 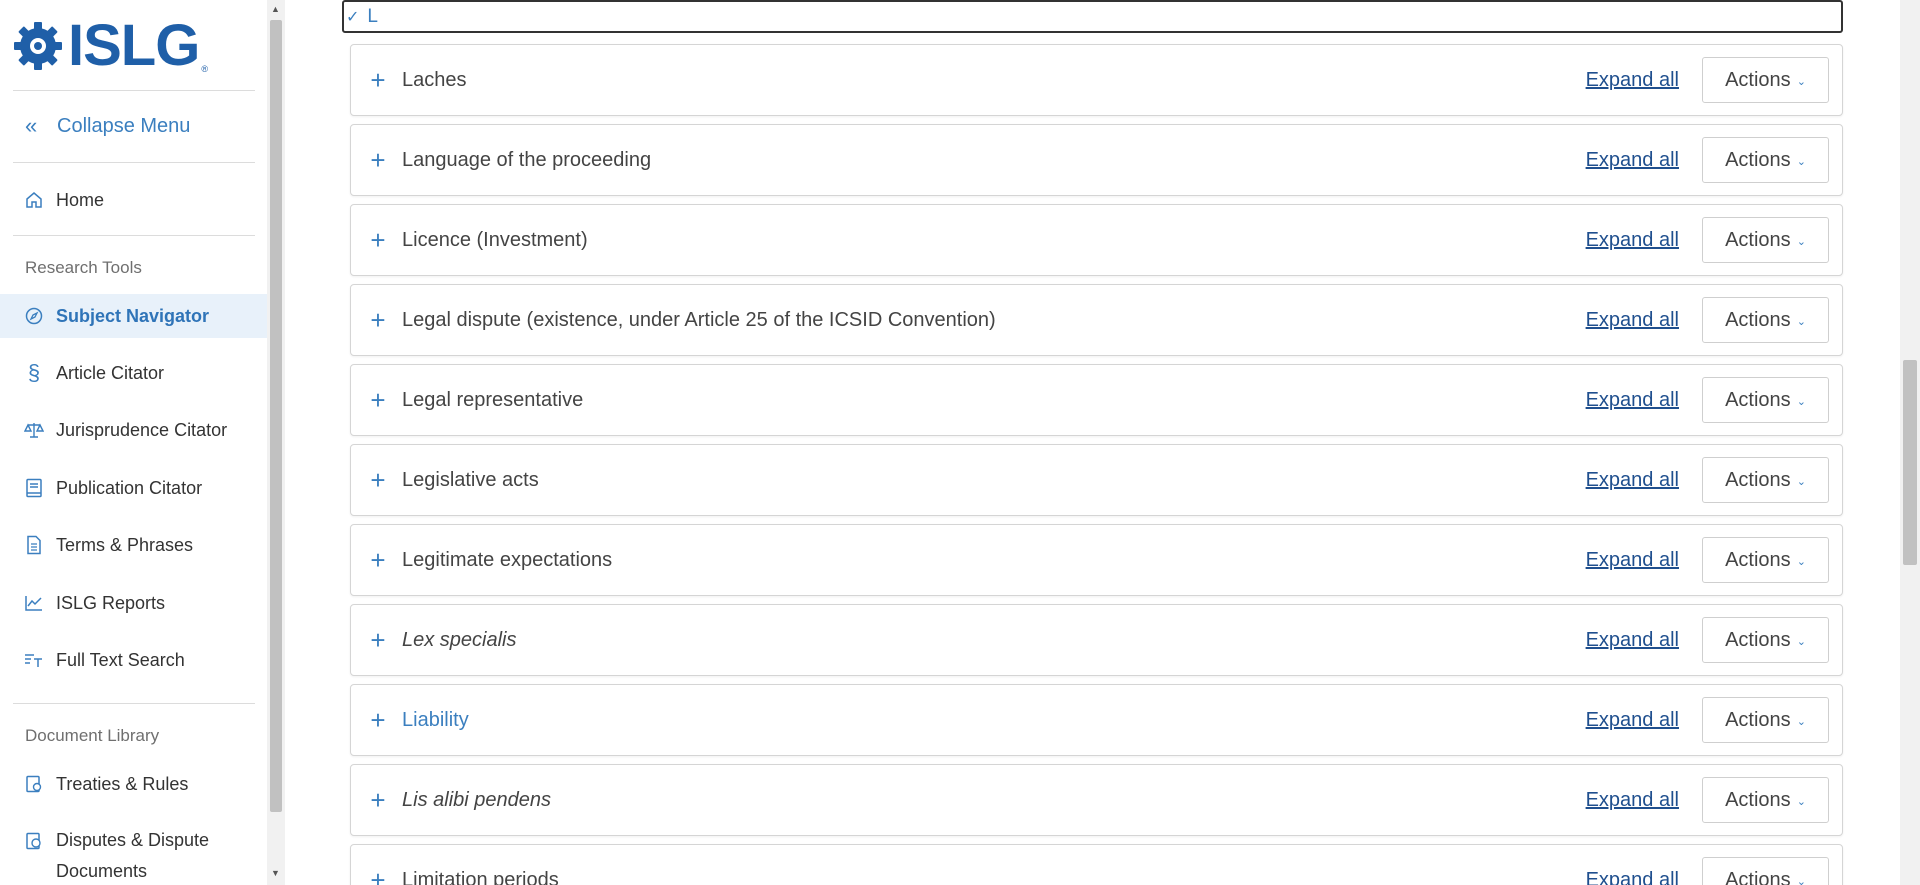 What do you see at coordinates (994, 480) in the screenshot?
I see `subject-title: Legislative acts` at bounding box center [994, 480].